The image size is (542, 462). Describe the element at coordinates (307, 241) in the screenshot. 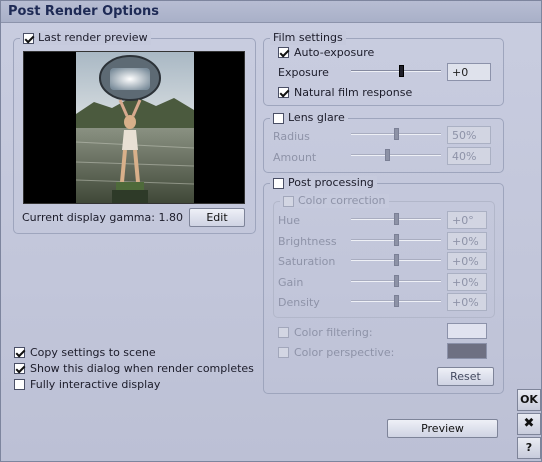

I see `brightness-label: Brightness` at that location.